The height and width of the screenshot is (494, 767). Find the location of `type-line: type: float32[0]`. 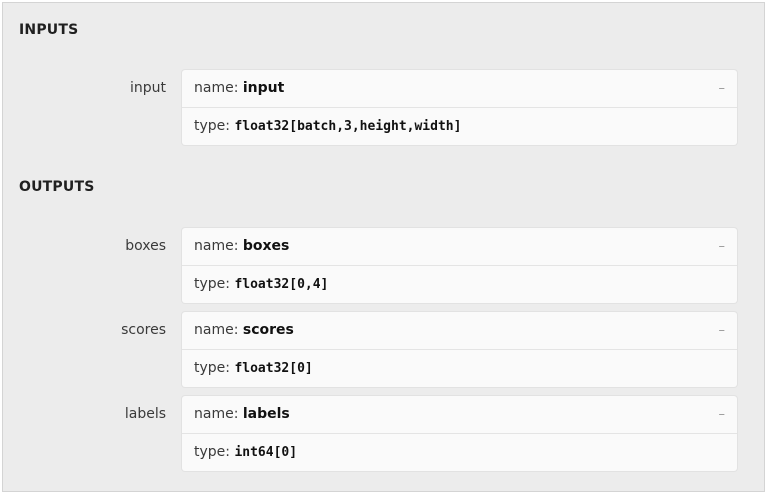

type-line: type: float32[0] is located at coordinates (459, 368).